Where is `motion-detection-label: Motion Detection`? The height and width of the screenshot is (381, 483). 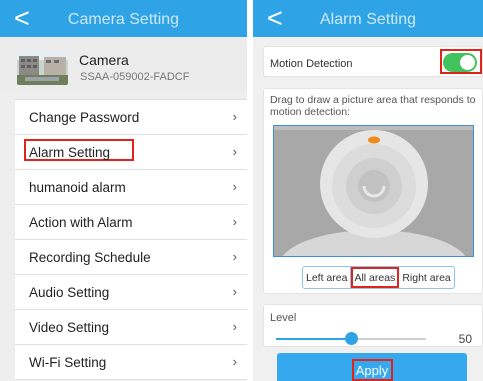
motion-detection-label: Motion Detection is located at coordinates (311, 64).